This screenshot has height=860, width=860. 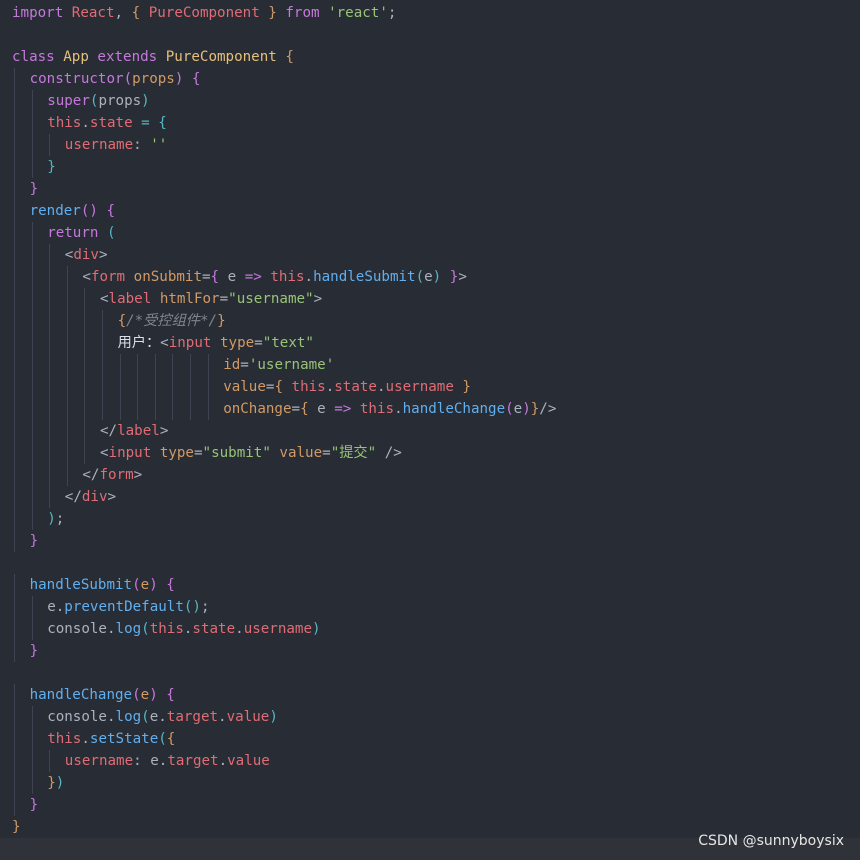 I want to click on code-line: console.log(e.target.value), so click(x=430, y=717).